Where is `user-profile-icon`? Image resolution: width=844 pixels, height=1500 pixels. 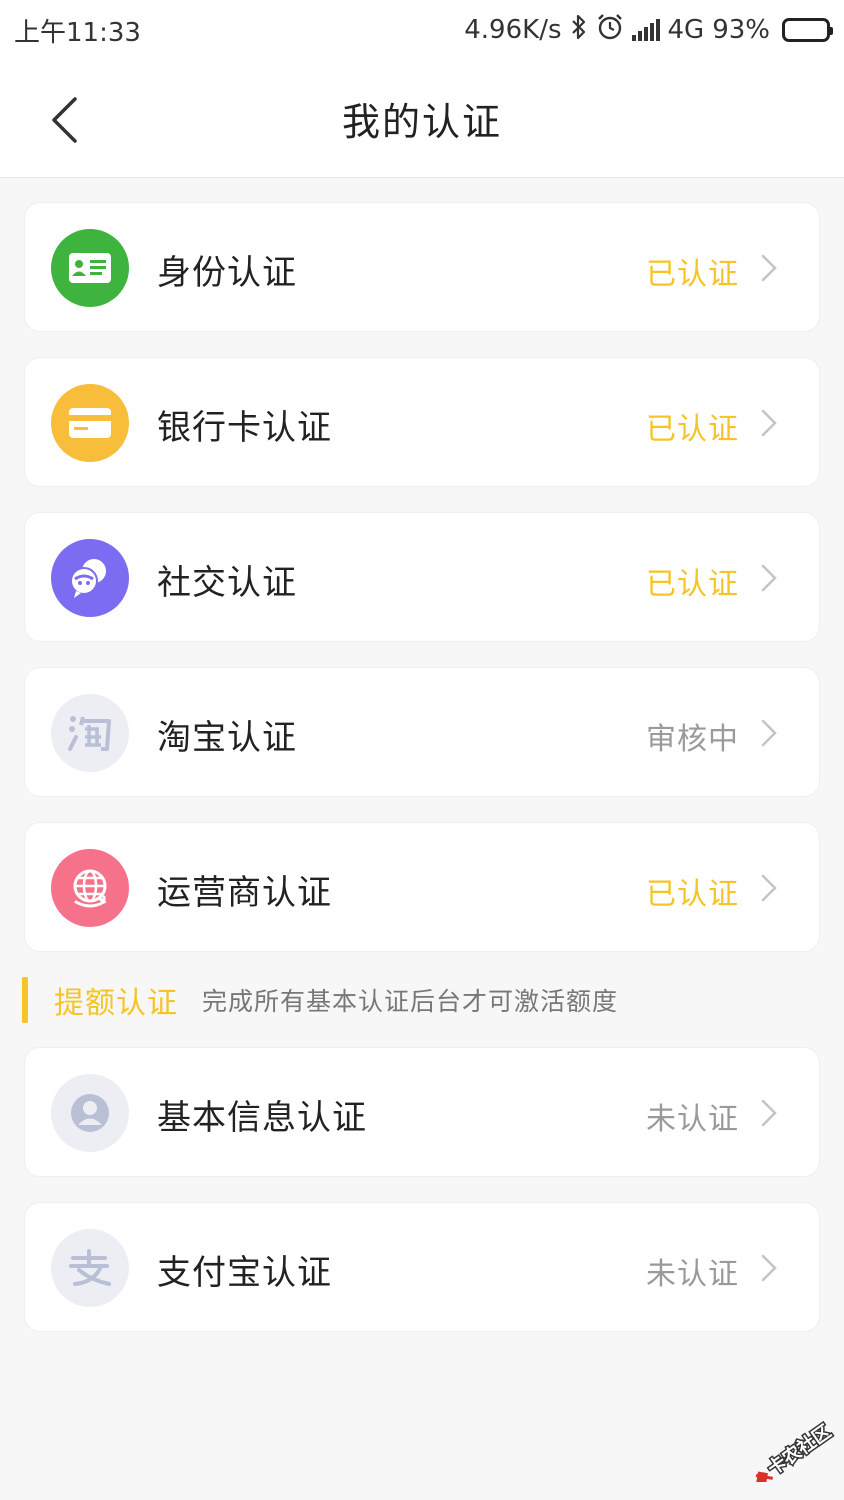
user-profile-icon is located at coordinates (90, 1113).